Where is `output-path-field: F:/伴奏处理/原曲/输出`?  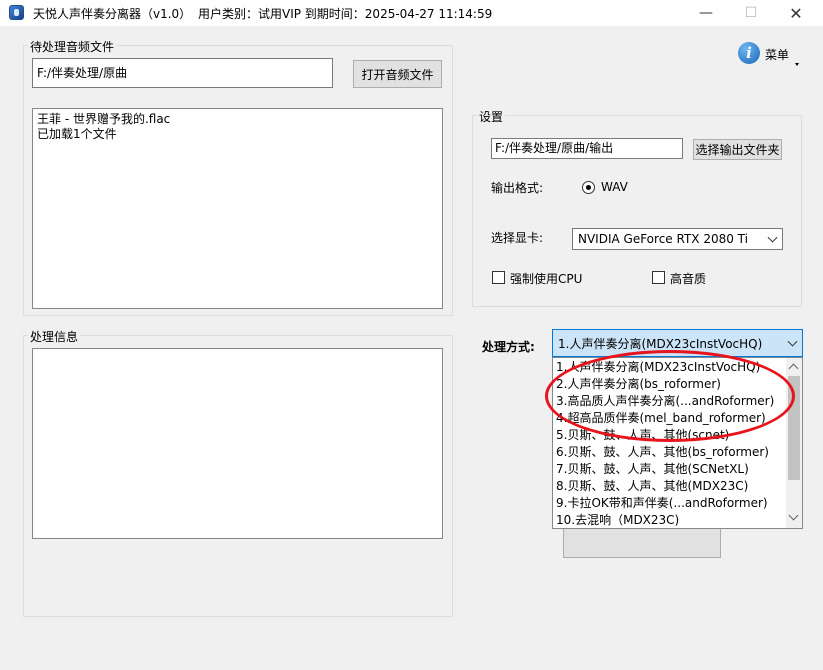
output-path-field: F:/伴奏处理/原曲/输出 is located at coordinates (587, 148).